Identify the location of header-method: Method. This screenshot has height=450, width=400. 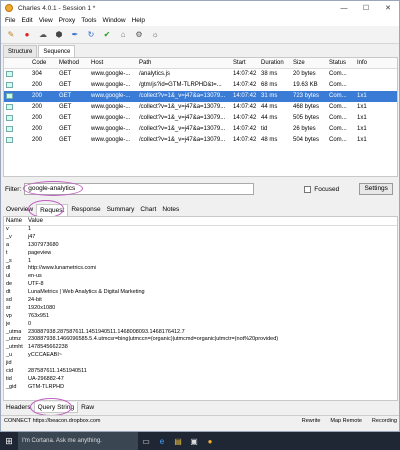
(73, 63).